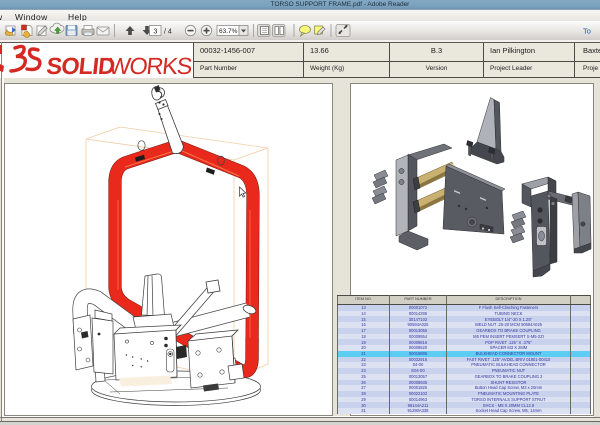 Image resolution: width=600 pixels, height=425 pixels. What do you see at coordinates (156, 32) in the screenshot?
I see `svg-text: 3` at bounding box center [156, 32].